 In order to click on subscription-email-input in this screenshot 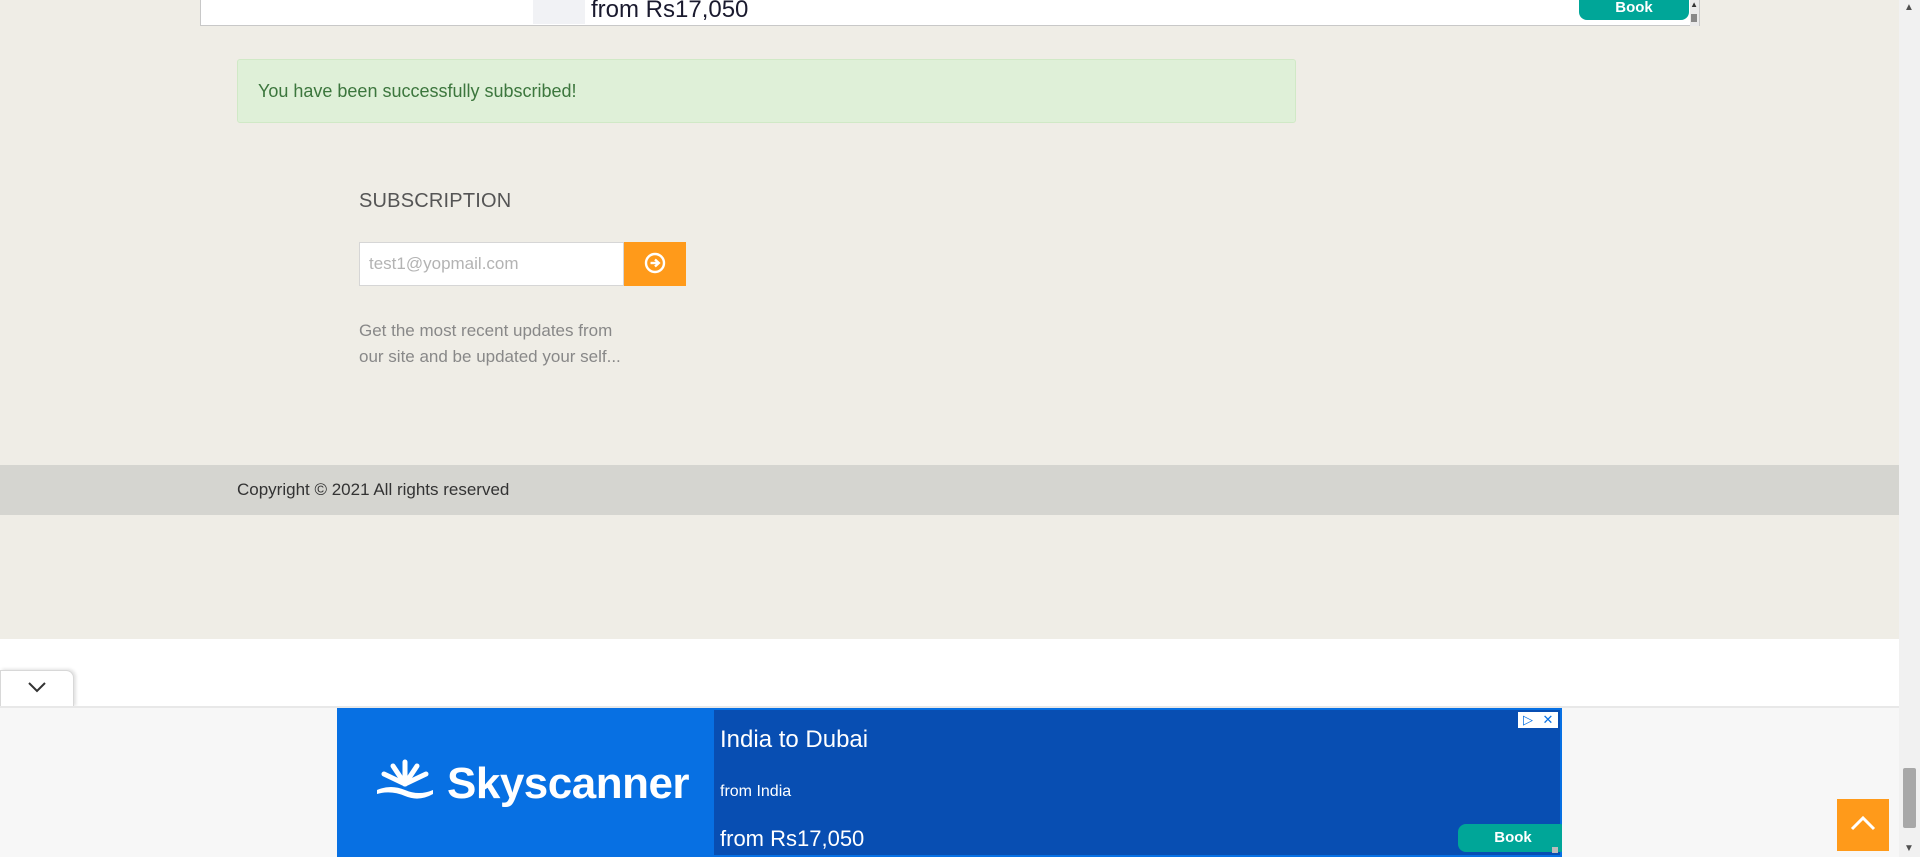, I will do `click(491, 264)`.